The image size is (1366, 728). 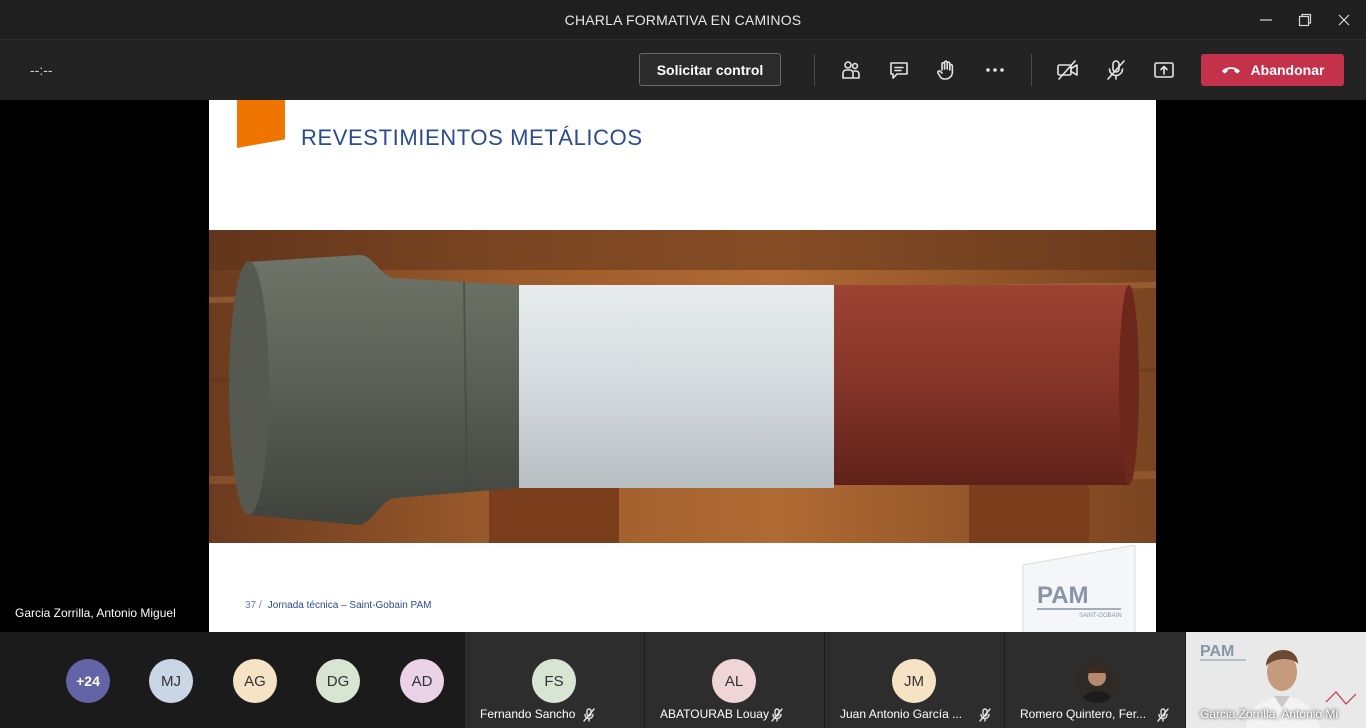 I want to click on participant-name: Fernando Sancho, so click(x=528, y=714).